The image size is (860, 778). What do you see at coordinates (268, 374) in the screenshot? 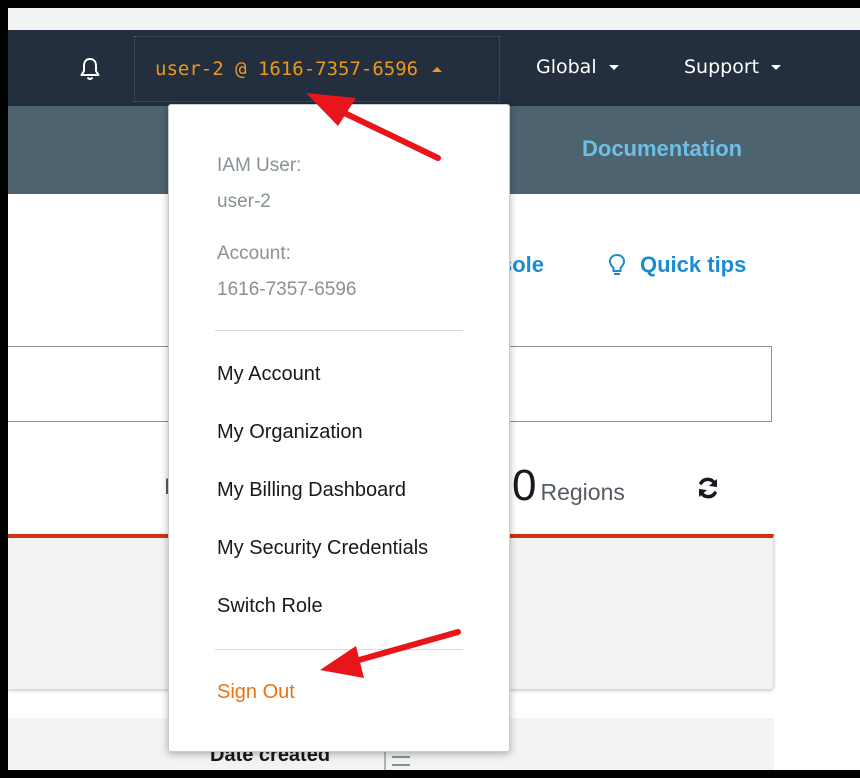
I see `my-account-menu-item: My Account` at bounding box center [268, 374].